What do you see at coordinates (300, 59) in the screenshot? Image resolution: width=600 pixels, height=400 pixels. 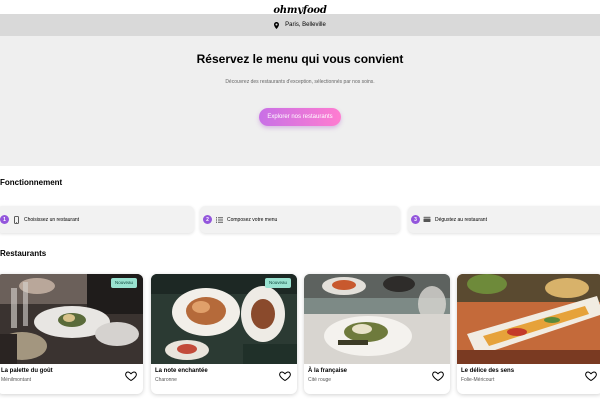 I see `hero-title: Réservez le menu qui vous convient` at bounding box center [300, 59].